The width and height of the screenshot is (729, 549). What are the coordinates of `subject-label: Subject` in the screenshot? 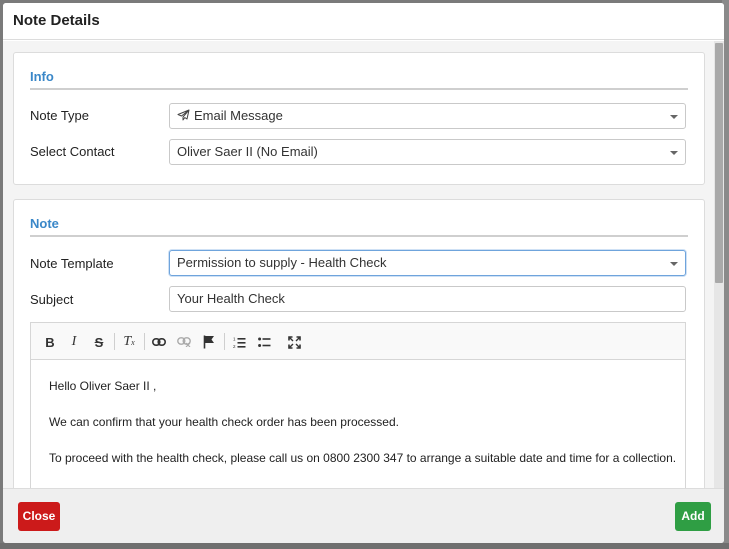 It's located at (52, 299).